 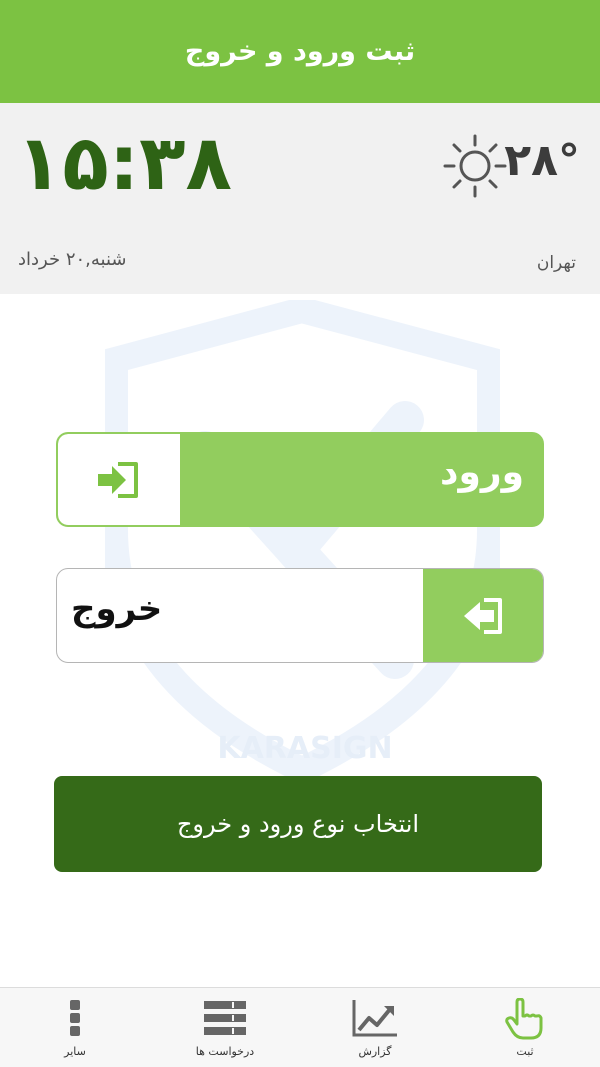 What do you see at coordinates (482, 472) in the screenshot?
I see `enter-label: ورود` at bounding box center [482, 472].